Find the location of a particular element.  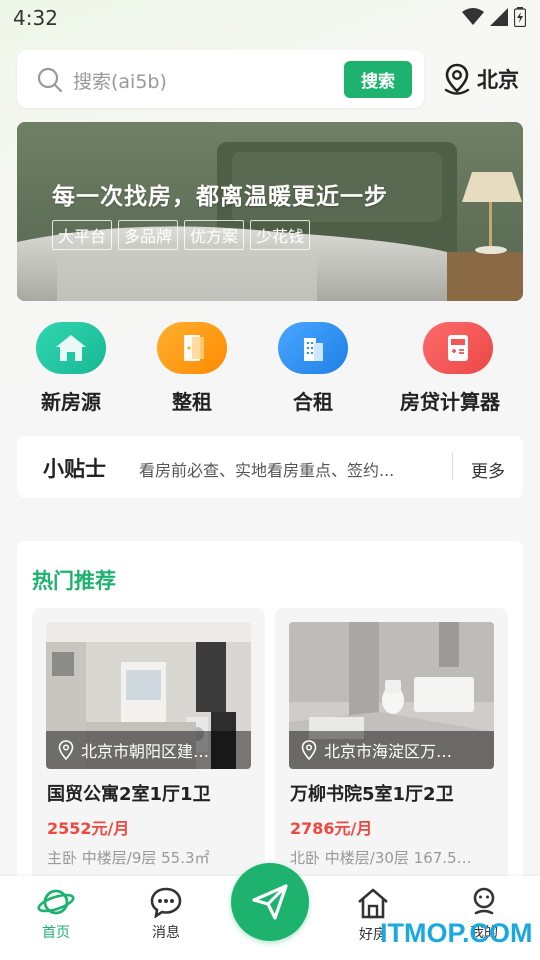

quick-menu-whole-rent: 整租 is located at coordinates (192, 368).